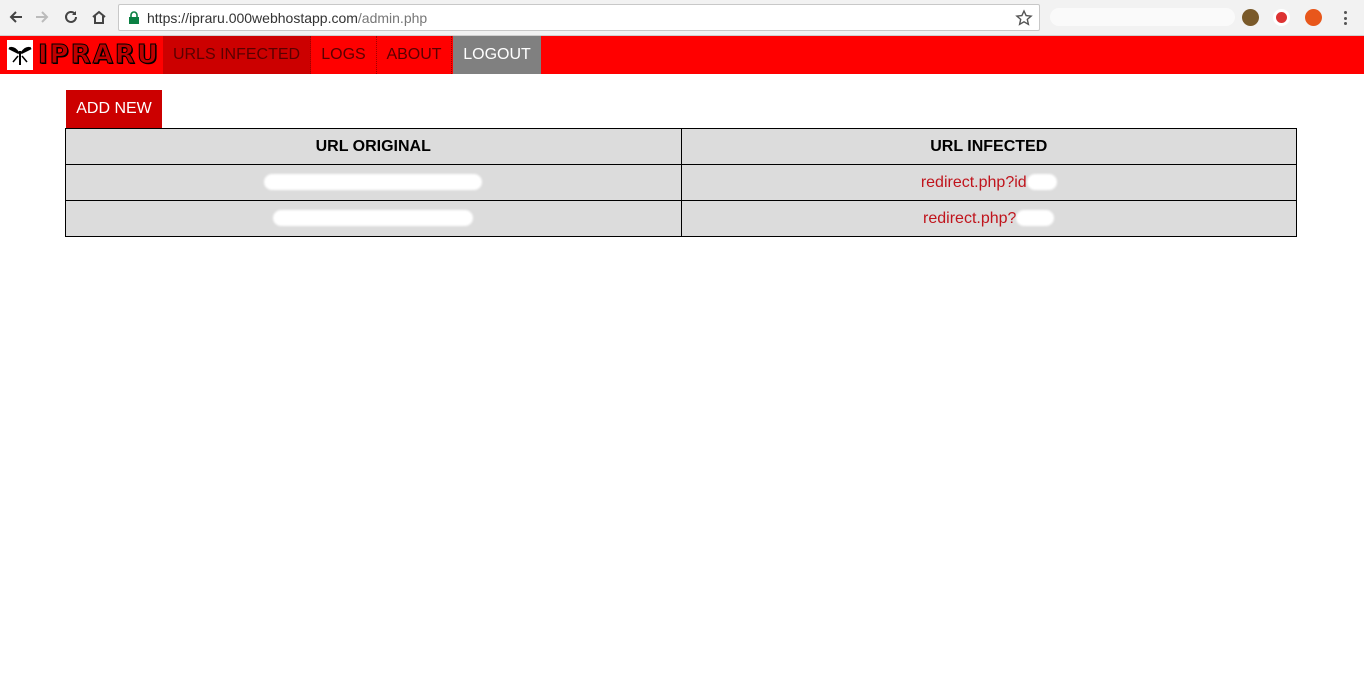 The image size is (1364, 683). Describe the element at coordinates (71, 17) in the screenshot. I see `reload-icon` at that location.